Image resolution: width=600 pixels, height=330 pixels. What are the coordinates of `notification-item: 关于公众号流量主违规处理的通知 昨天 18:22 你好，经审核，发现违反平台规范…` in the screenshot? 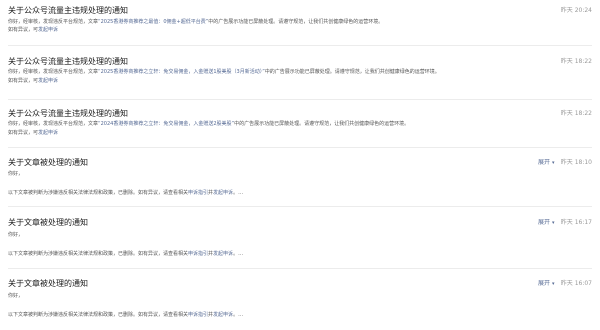 It's located at (300, 124).